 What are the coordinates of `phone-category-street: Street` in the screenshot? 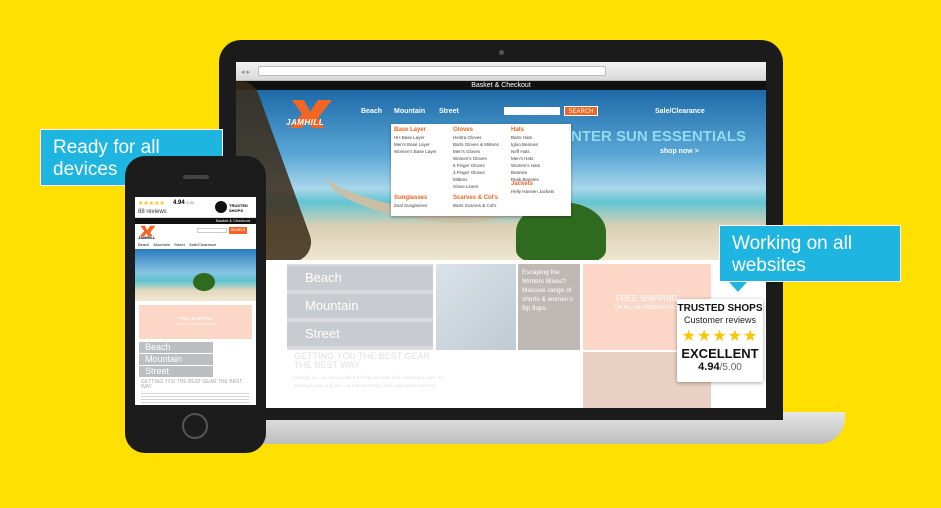 It's located at (176, 371).